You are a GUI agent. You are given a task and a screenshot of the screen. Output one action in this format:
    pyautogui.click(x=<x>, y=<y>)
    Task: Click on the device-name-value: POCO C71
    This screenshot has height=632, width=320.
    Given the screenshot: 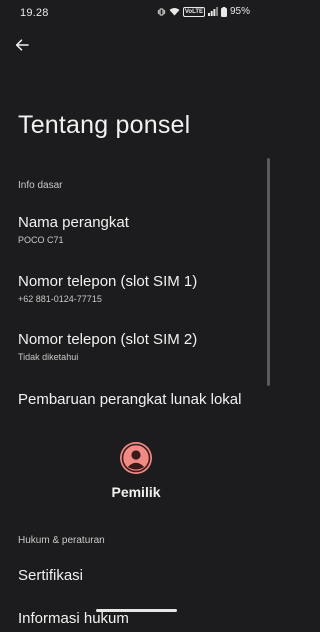 What is the action you would take?
    pyautogui.click(x=41, y=240)
    